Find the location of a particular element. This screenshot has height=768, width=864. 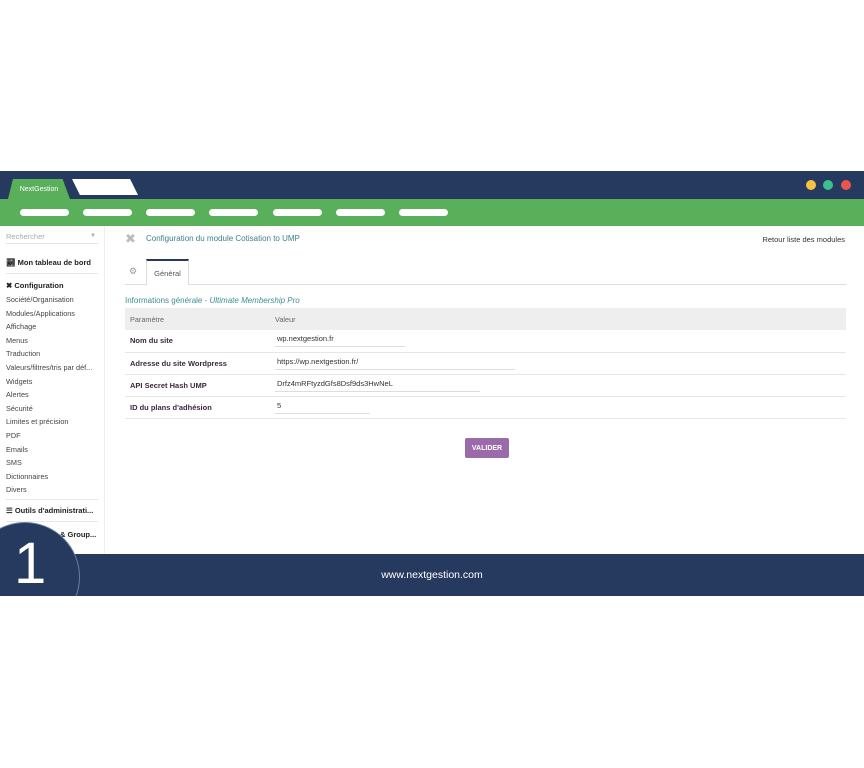

search-placeholder: Rechercher is located at coordinates (25, 236).